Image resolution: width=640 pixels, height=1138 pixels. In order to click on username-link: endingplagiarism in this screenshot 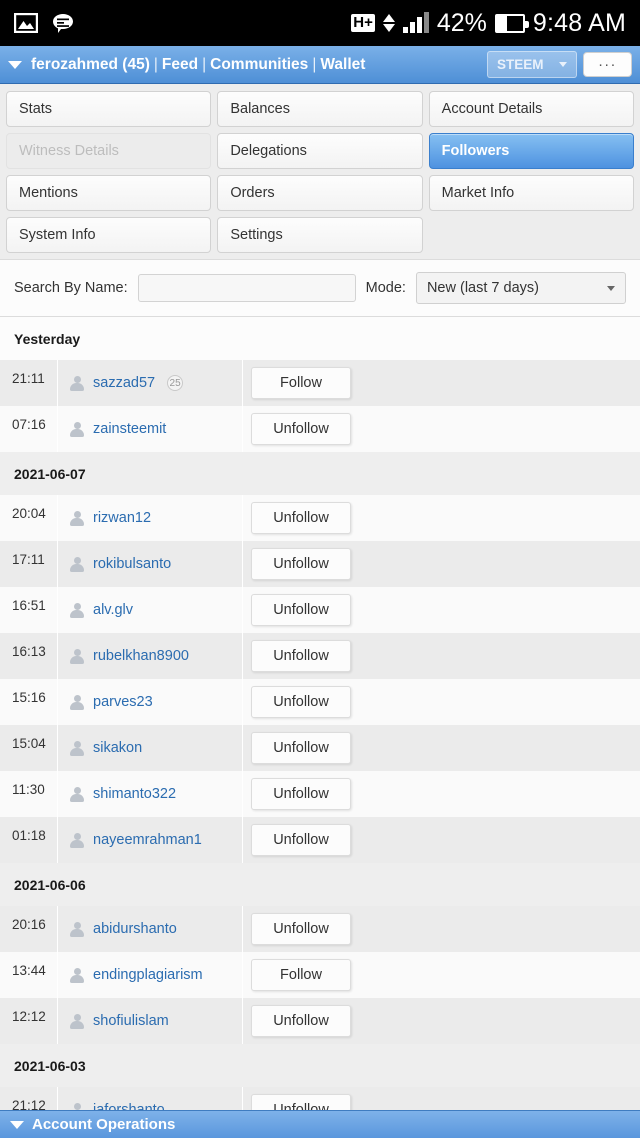, I will do `click(148, 975)`.